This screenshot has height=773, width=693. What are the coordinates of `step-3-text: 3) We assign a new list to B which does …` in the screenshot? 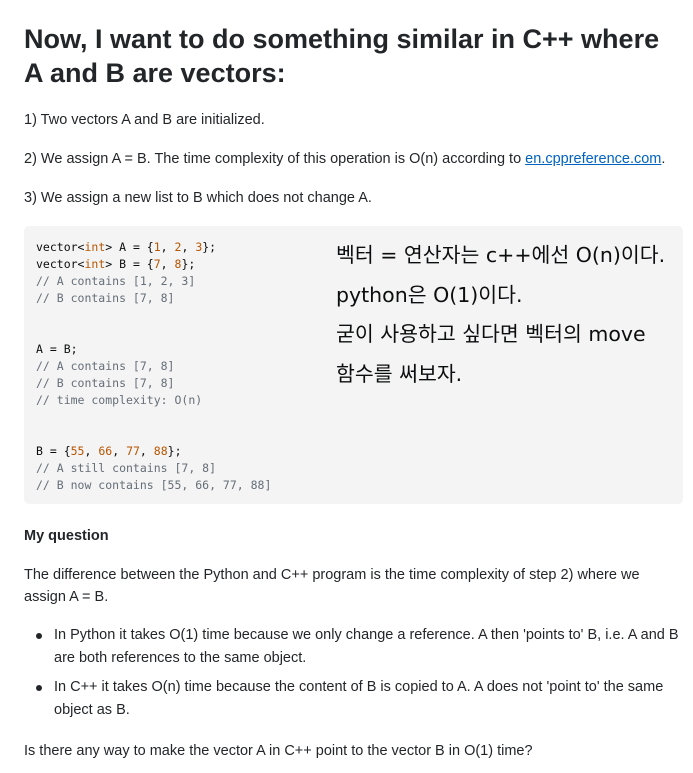 It's located at (198, 198).